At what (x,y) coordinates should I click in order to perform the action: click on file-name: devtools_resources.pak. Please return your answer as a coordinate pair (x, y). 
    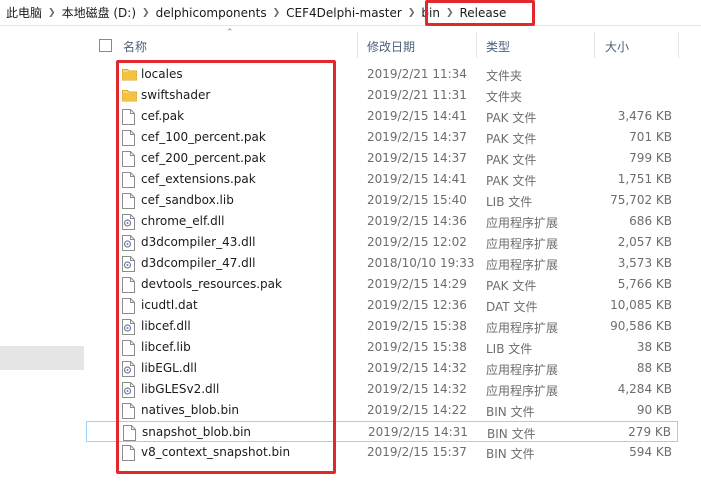
    Looking at the image, I should click on (211, 284).